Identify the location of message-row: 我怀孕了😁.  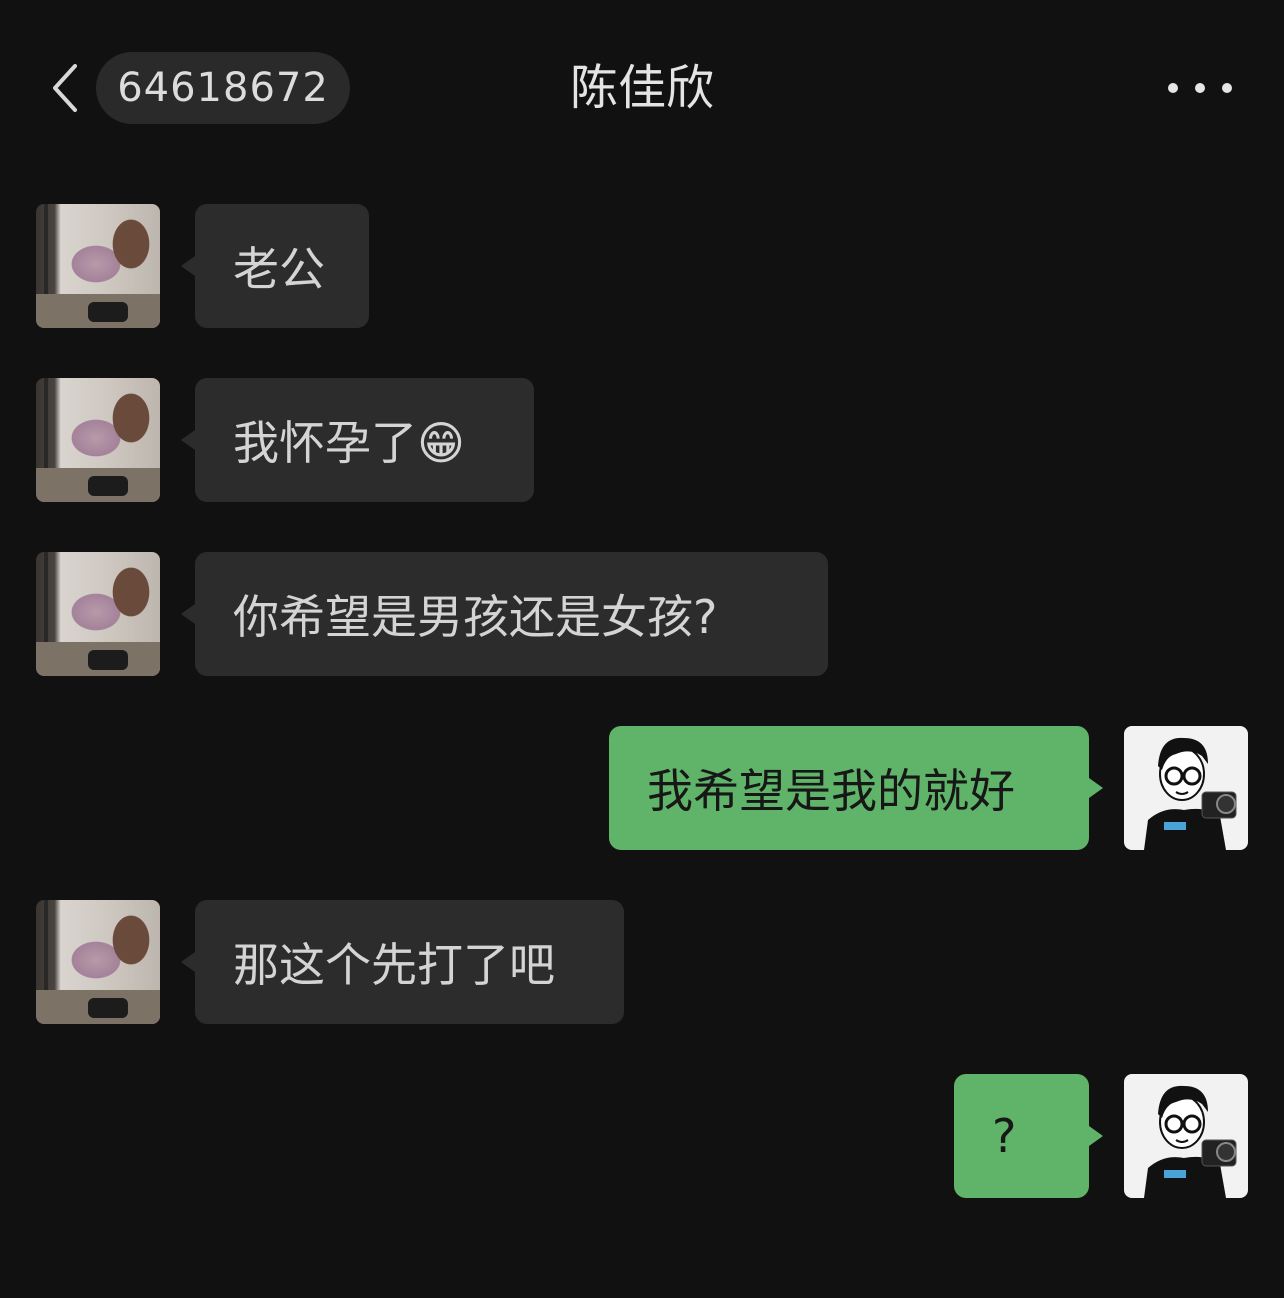
(642, 440).